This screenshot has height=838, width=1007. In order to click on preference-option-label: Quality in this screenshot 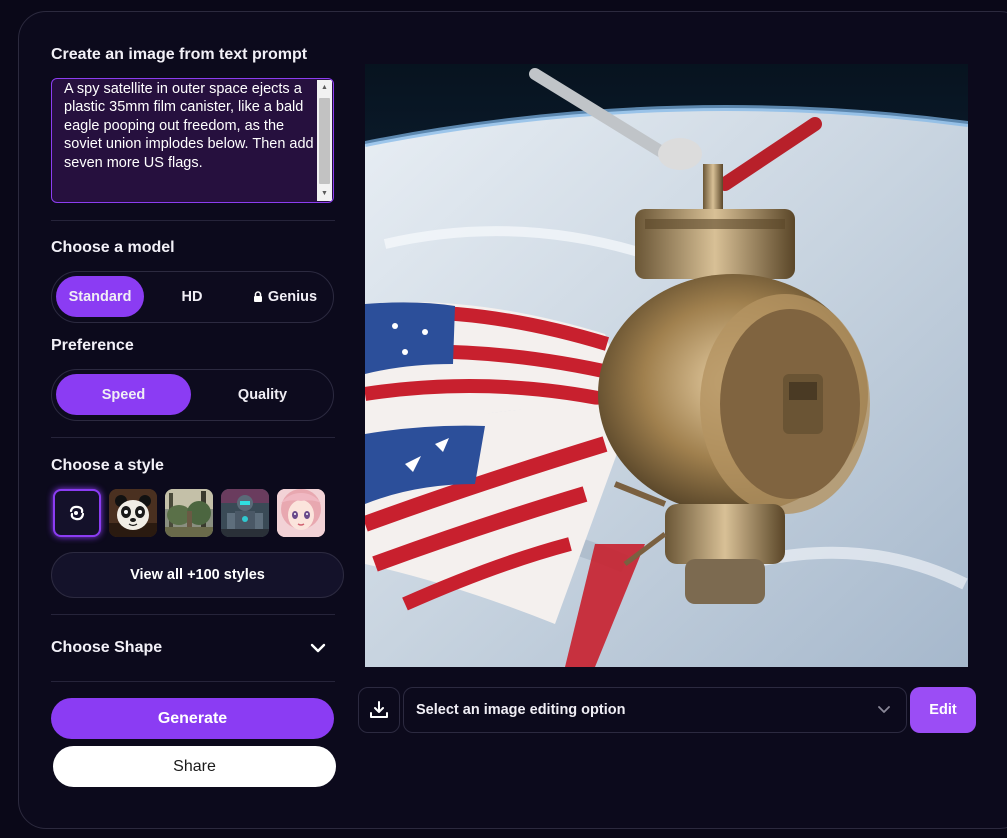, I will do `click(262, 394)`.